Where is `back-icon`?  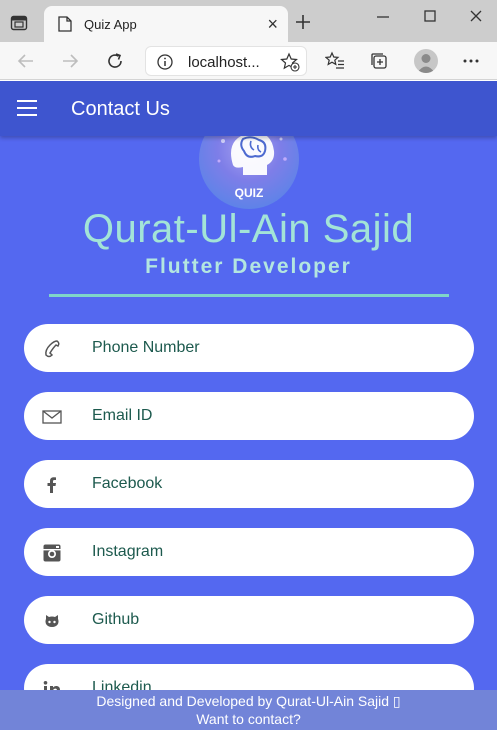 back-icon is located at coordinates (26, 61).